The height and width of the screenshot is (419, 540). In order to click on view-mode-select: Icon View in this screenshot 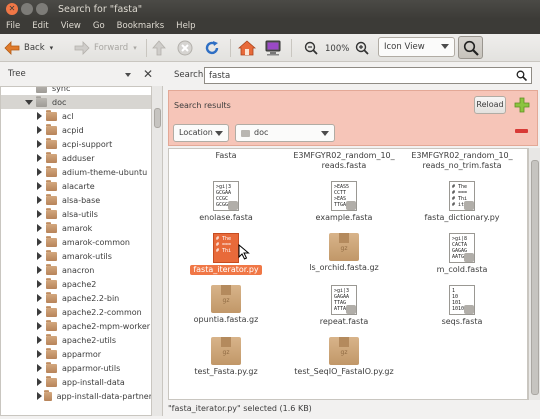, I will do `click(416, 47)`.